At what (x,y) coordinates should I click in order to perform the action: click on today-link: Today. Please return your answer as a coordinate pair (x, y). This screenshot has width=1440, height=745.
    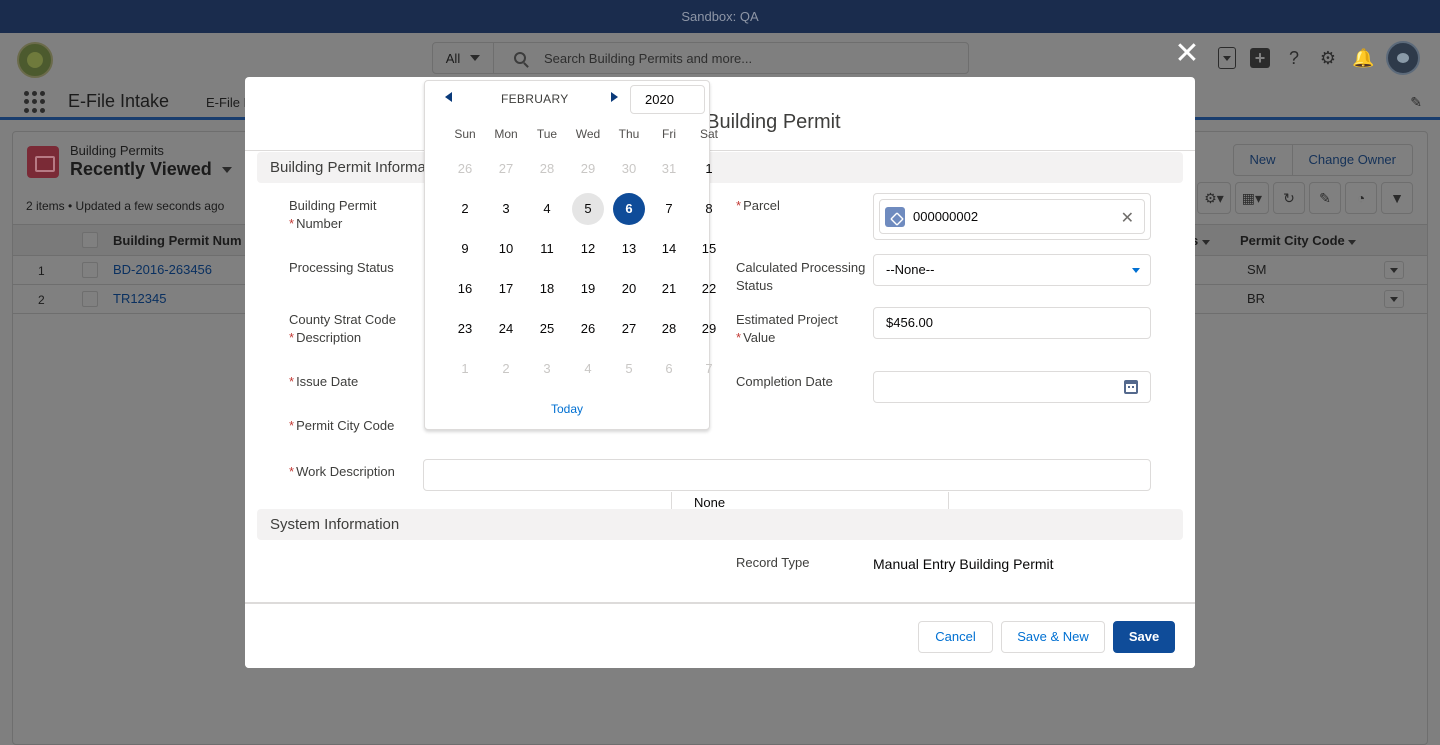
    Looking at the image, I should click on (567, 409).